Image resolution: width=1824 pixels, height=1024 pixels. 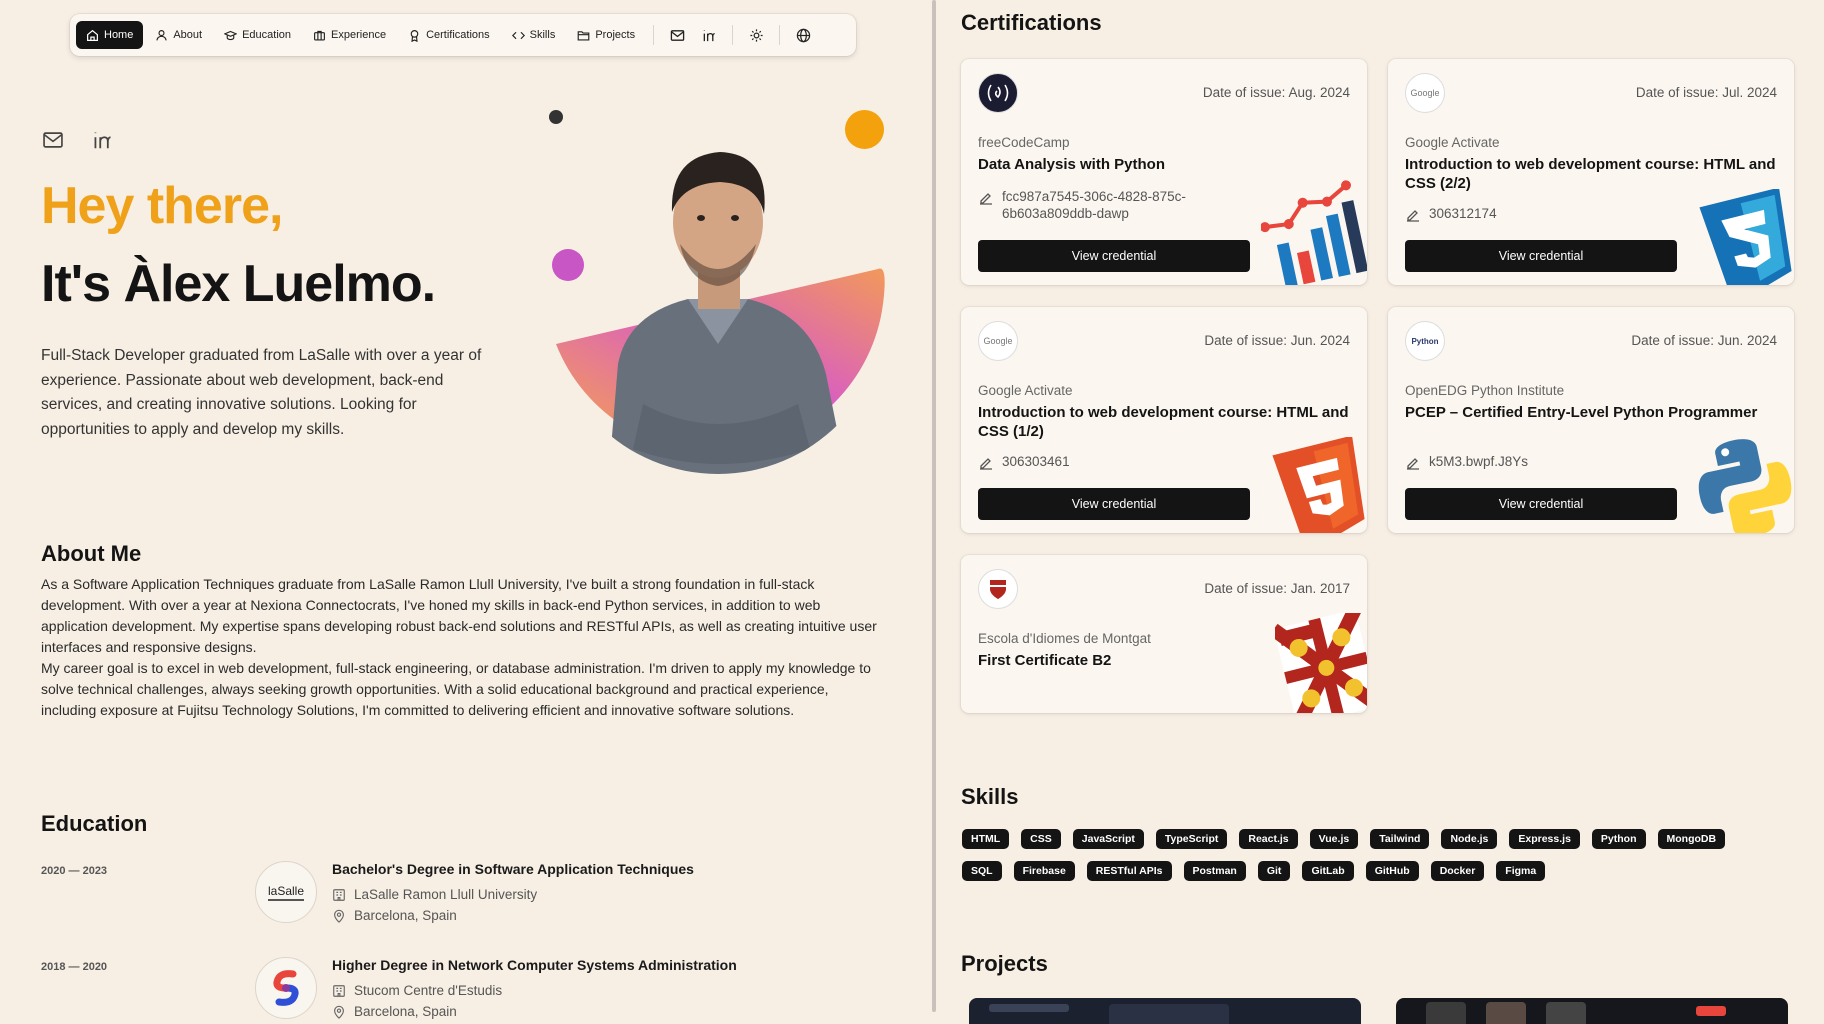 What do you see at coordinates (1544, 839) in the screenshot?
I see `skill-badge: Express.js` at bounding box center [1544, 839].